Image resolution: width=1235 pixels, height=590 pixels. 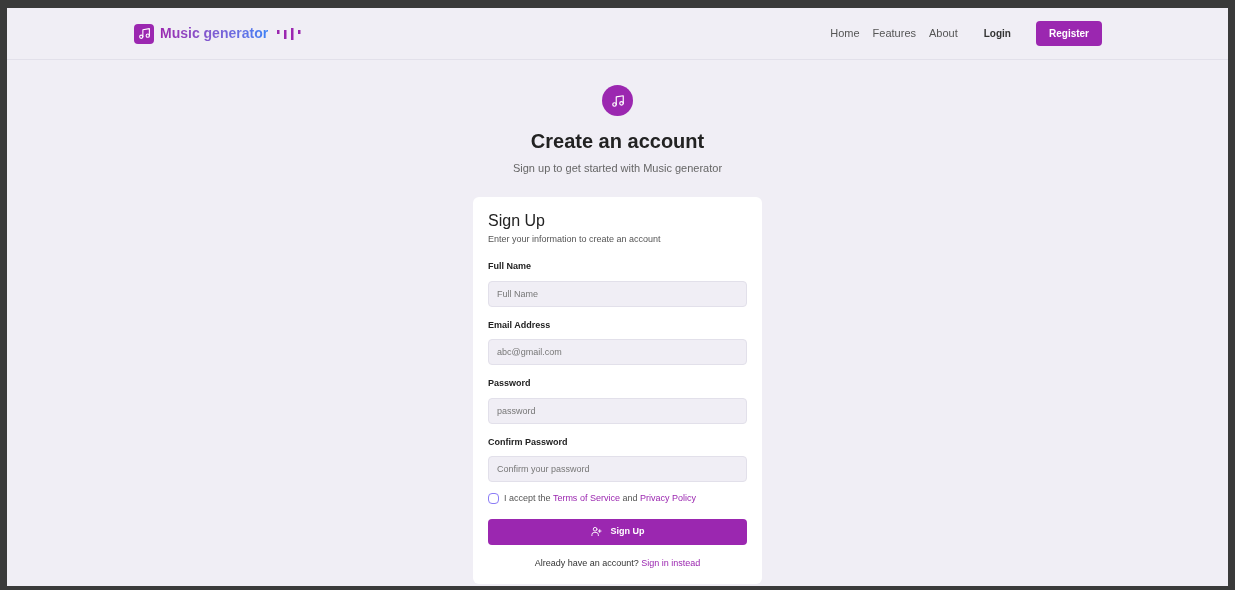 What do you see at coordinates (1069, 33) in the screenshot?
I see `register-button: Register` at bounding box center [1069, 33].